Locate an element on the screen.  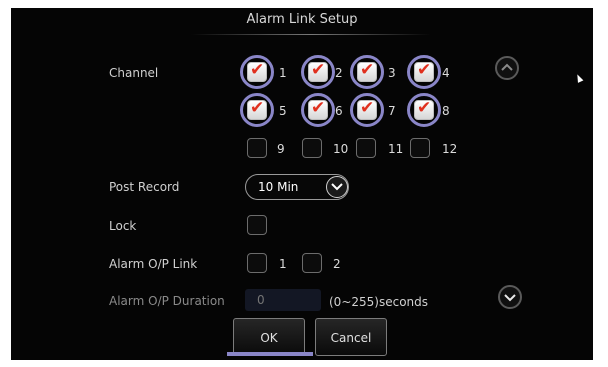
cancel-button: Cancel is located at coordinates (351, 337).